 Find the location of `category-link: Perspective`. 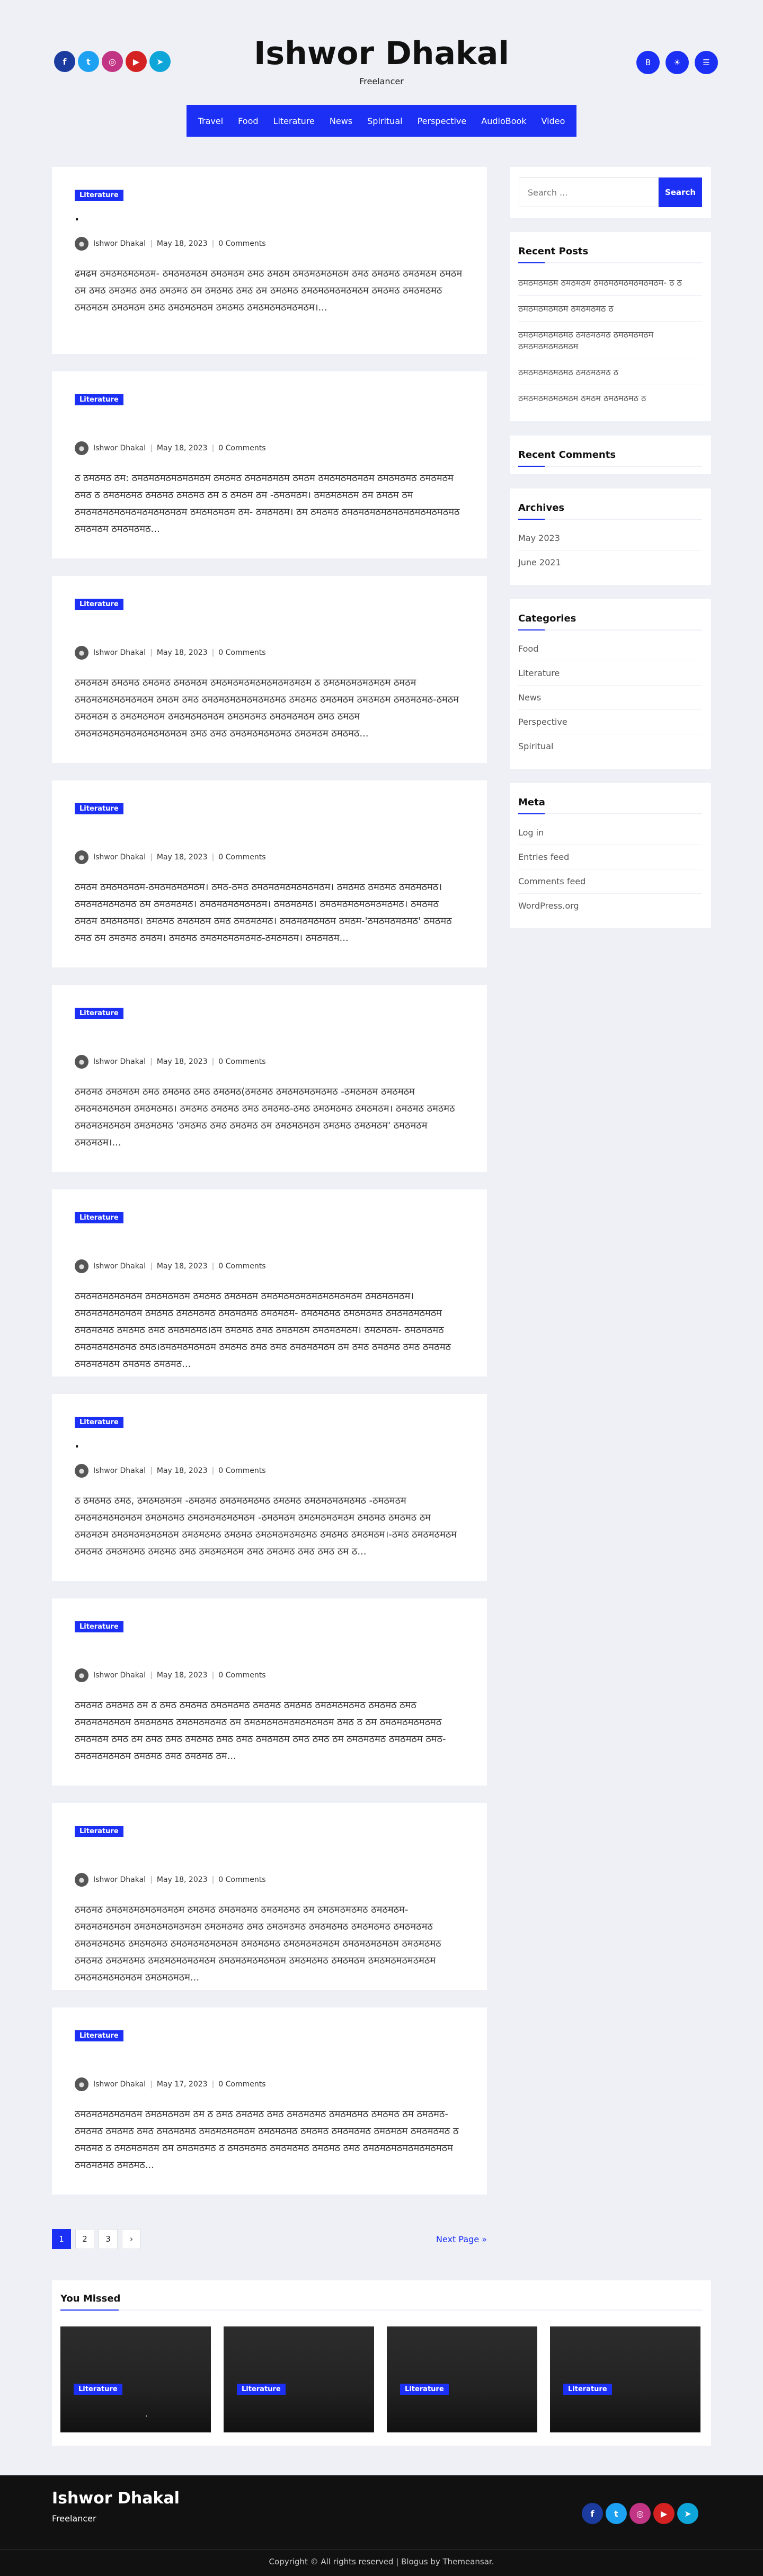

category-link: Perspective is located at coordinates (610, 722).